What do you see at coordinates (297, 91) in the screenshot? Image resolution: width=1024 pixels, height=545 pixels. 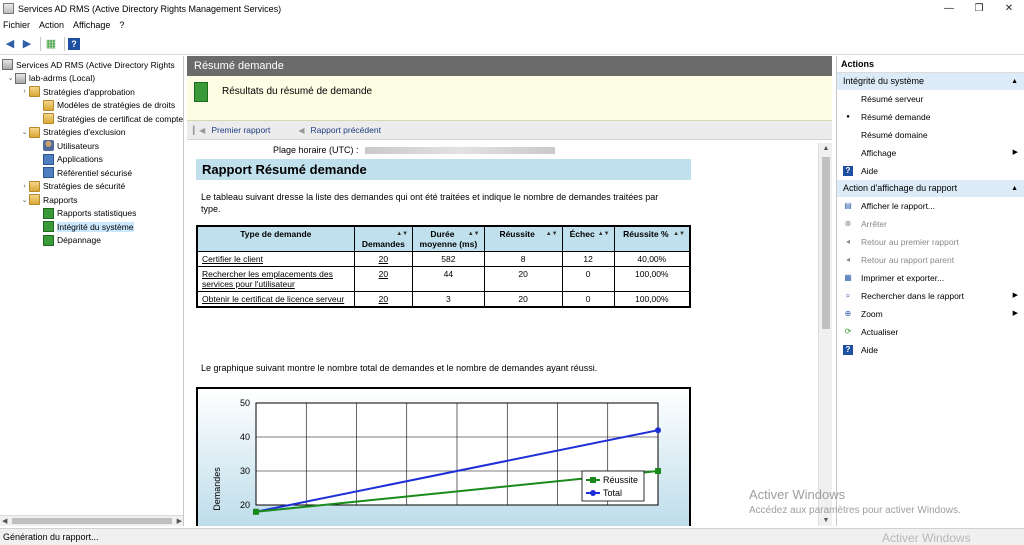 I see `result-title: Résultats du résumé de demande` at bounding box center [297, 91].